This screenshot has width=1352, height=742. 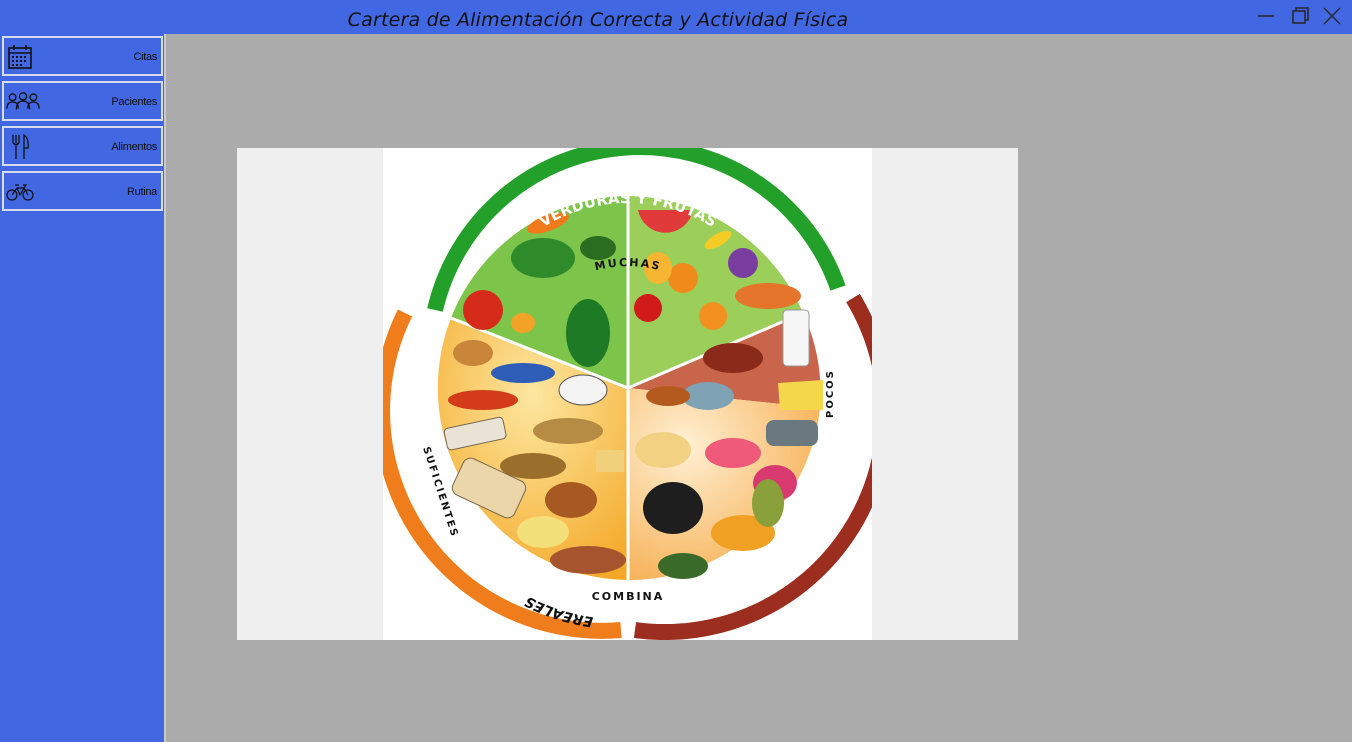 What do you see at coordinates (628, 596) in the screenshot?
I see `svg-text: COMBINA` at bounding box center [628, 596].